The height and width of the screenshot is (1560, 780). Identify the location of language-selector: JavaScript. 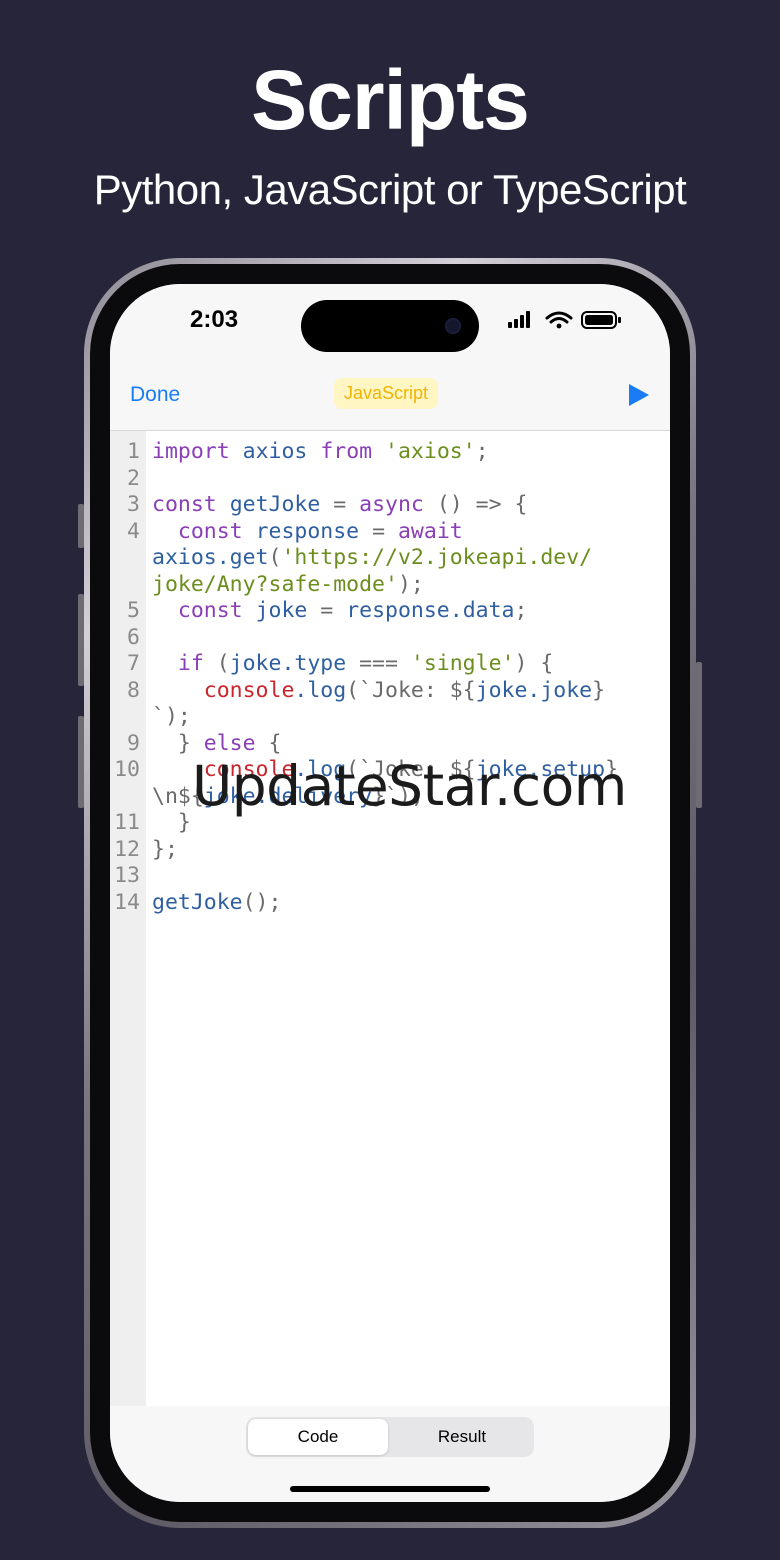
(386, 393).